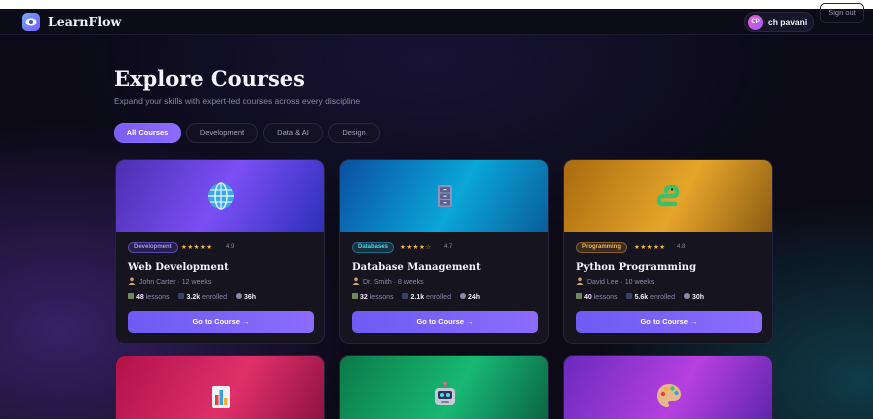 This screenshot has width=873, height=419. What do you see at coordinates (636, 267) in the screenshot?
I see `course-title: Python Programming` at bounding box center [636, 267].